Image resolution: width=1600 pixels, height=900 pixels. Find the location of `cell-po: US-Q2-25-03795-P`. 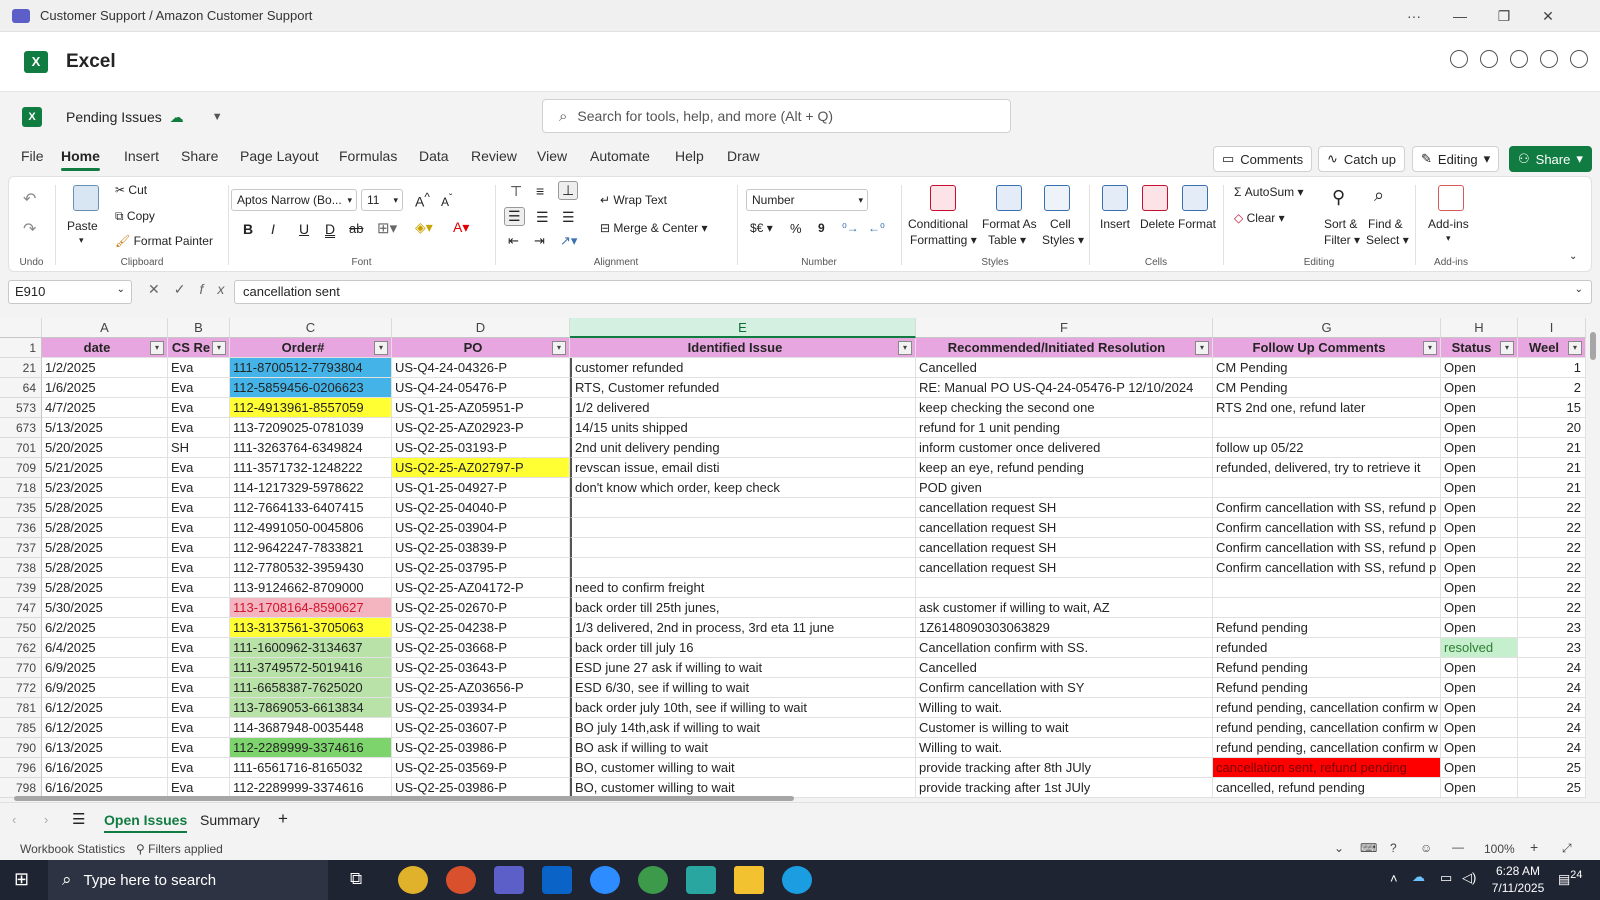

cell-po: US-Q2-25-03795-P is located at coordinates (481, 568).